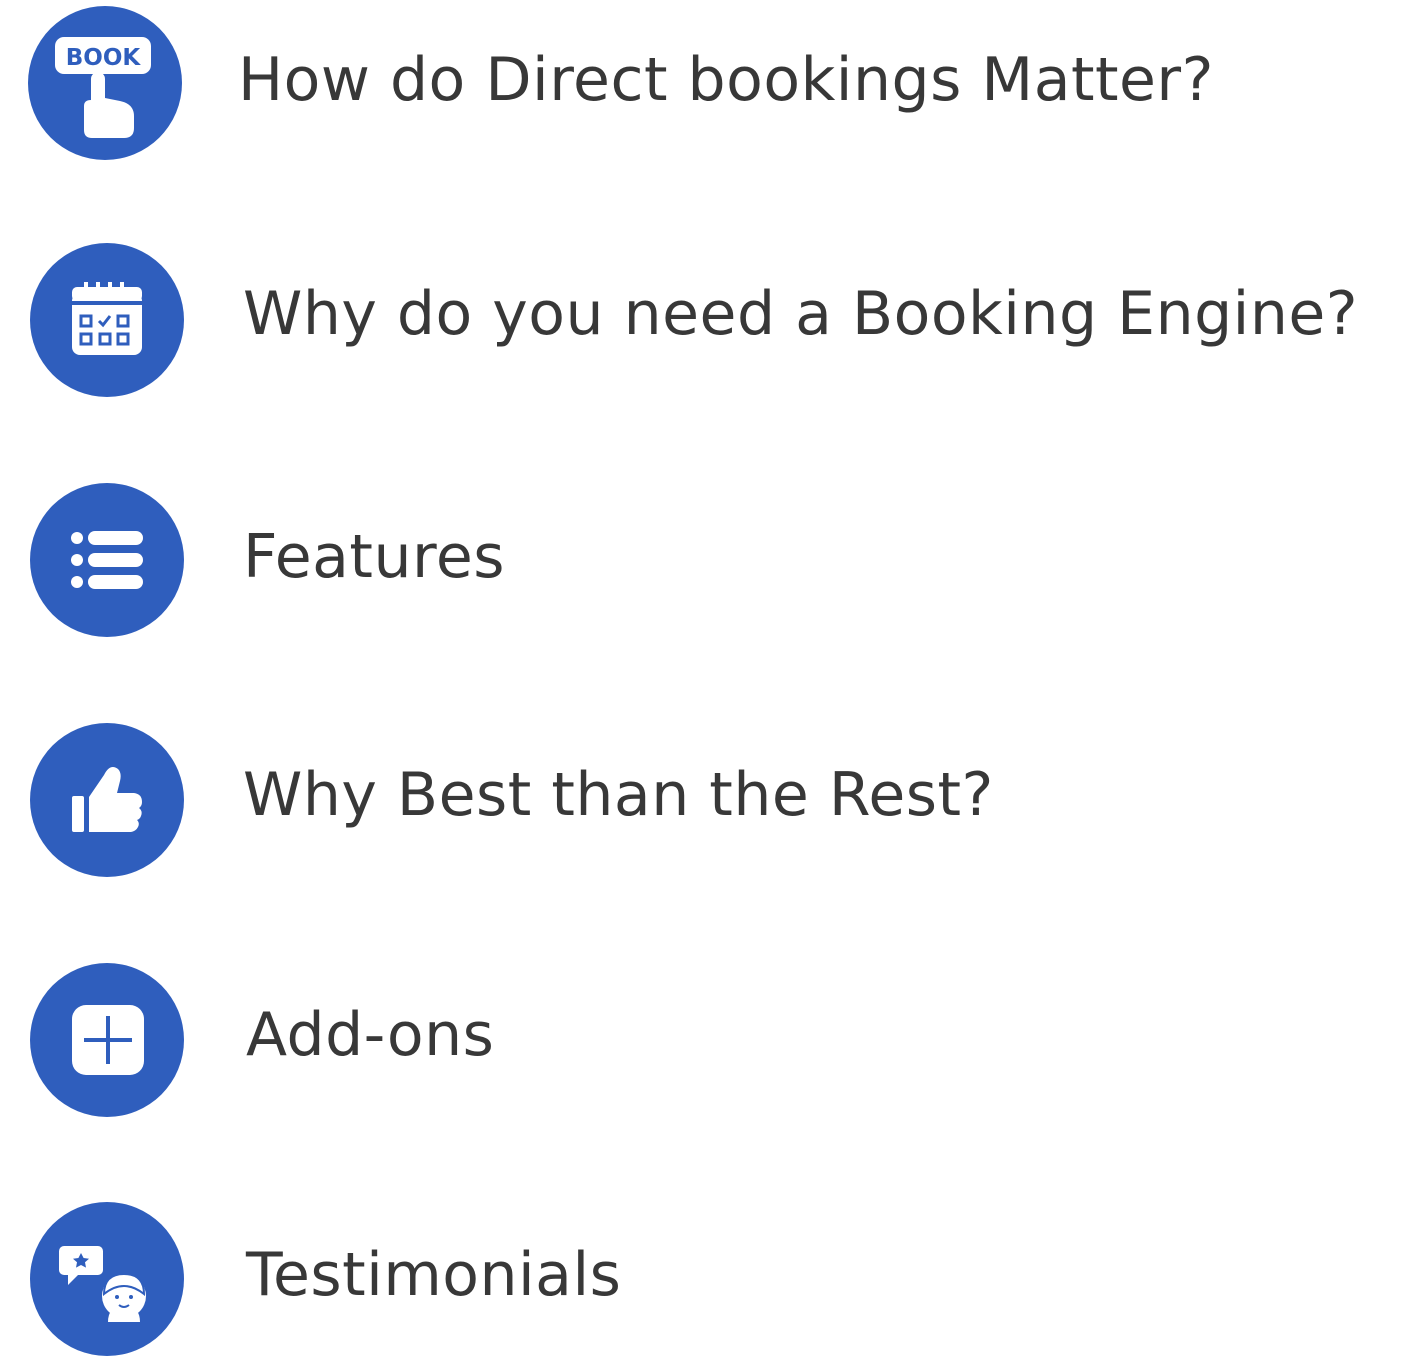 The height and width of the screenshot is (1358, 1407). What do you see at coordinates (434, 1275) in the screenshot?
I see `menu-item-label: Testimonials` at bounding box center [434, 1275].